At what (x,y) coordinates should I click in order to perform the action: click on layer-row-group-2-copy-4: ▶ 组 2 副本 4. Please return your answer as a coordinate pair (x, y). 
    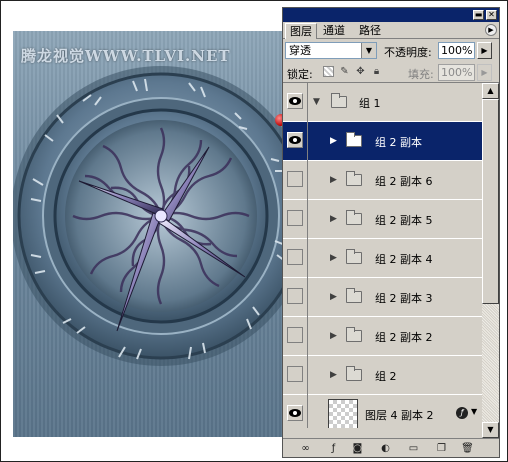
    Looking at the image, I should click on (382, 258).